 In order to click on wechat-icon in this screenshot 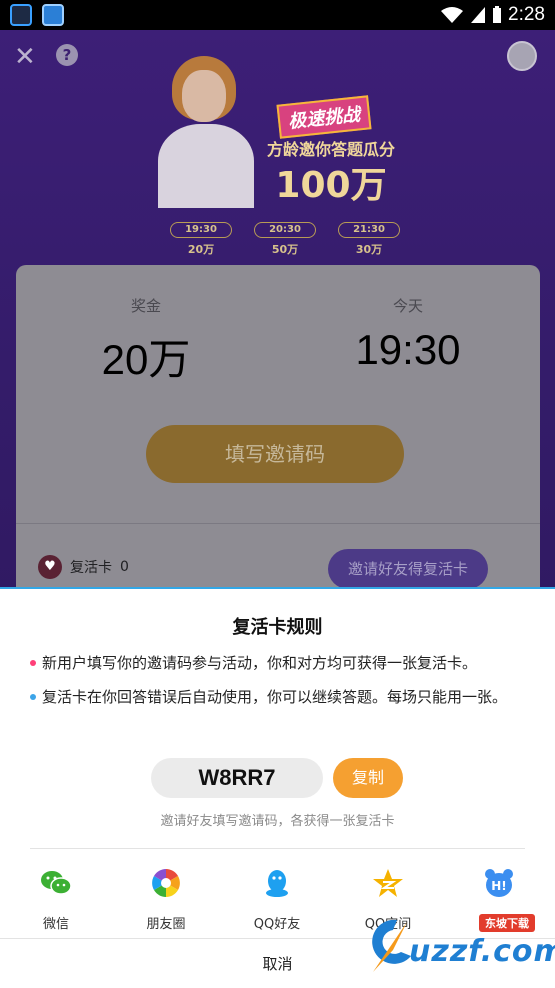, I will do `click(56, 883)`.